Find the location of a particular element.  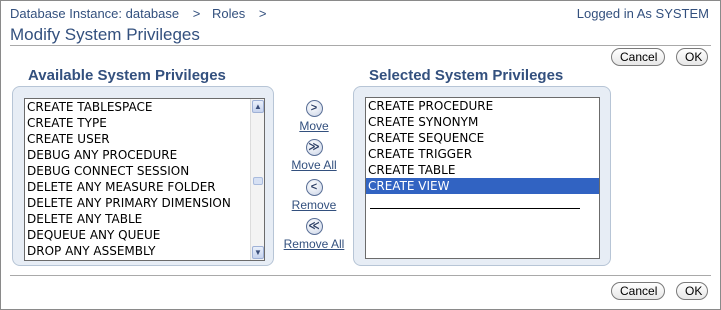

move-all-right-icon: ≫ is located at coordinates (314, 147).